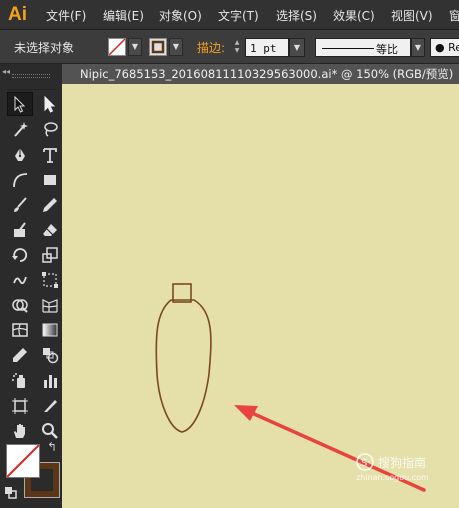 This screenshot has width=459, height=508. I want to click on tools-panel: ◂◂ ↰, so click(31, 286).